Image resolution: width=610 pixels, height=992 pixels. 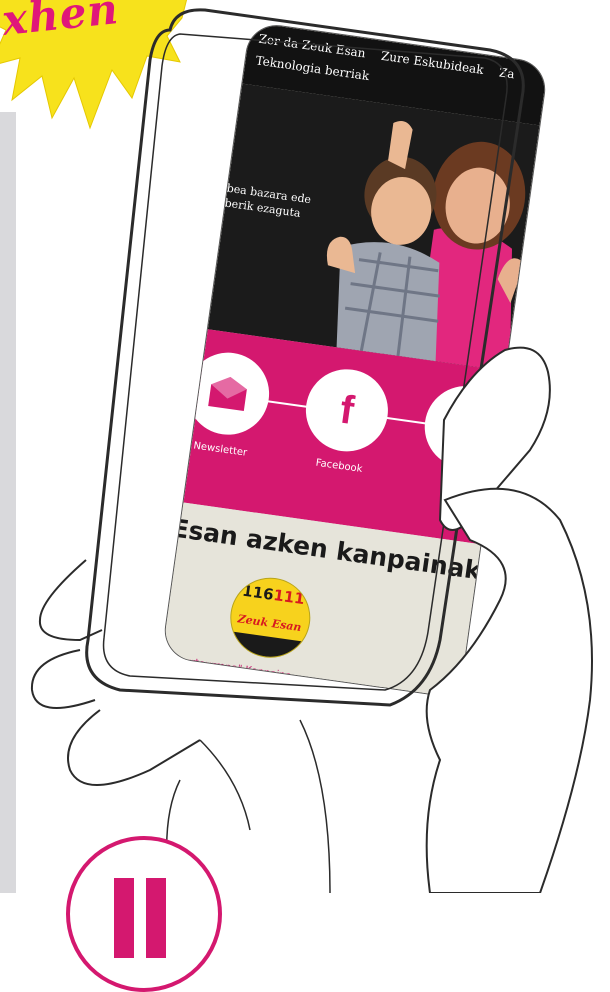 I want to click on hand-palm, so click(x=509, y=690).